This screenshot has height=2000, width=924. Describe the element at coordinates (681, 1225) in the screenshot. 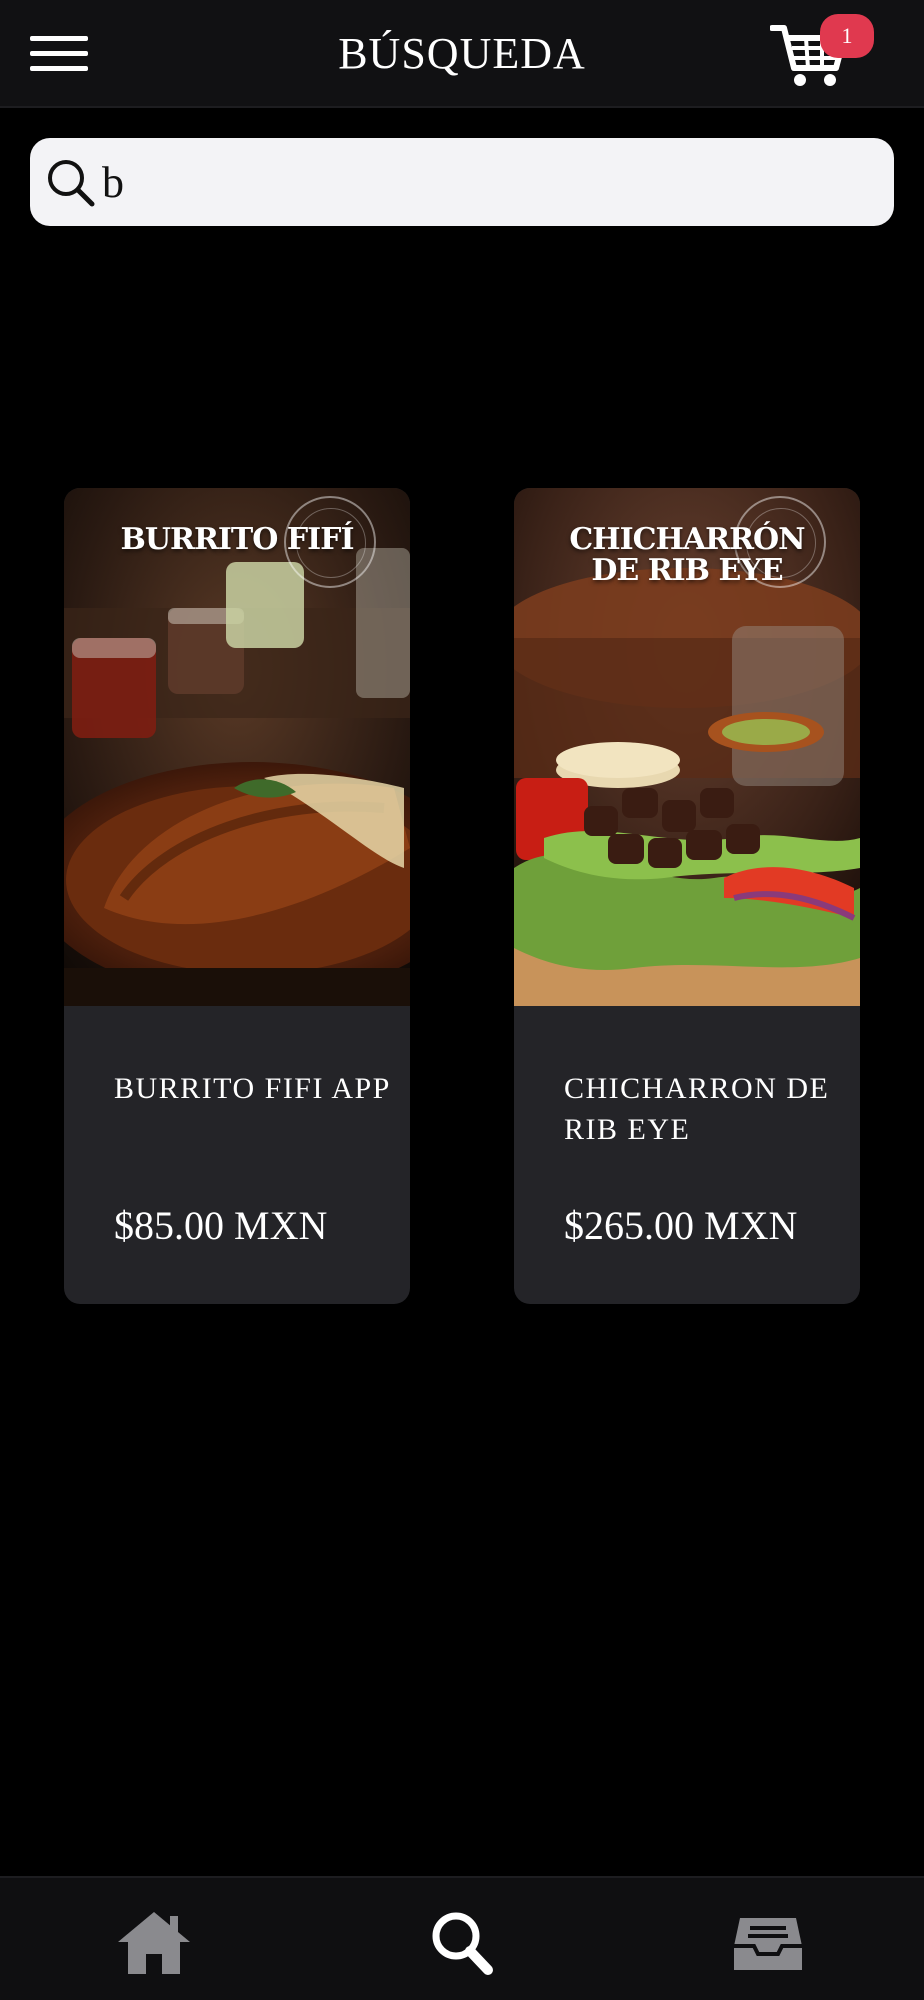

I see `product-price: $265.00 MXN` at that location.